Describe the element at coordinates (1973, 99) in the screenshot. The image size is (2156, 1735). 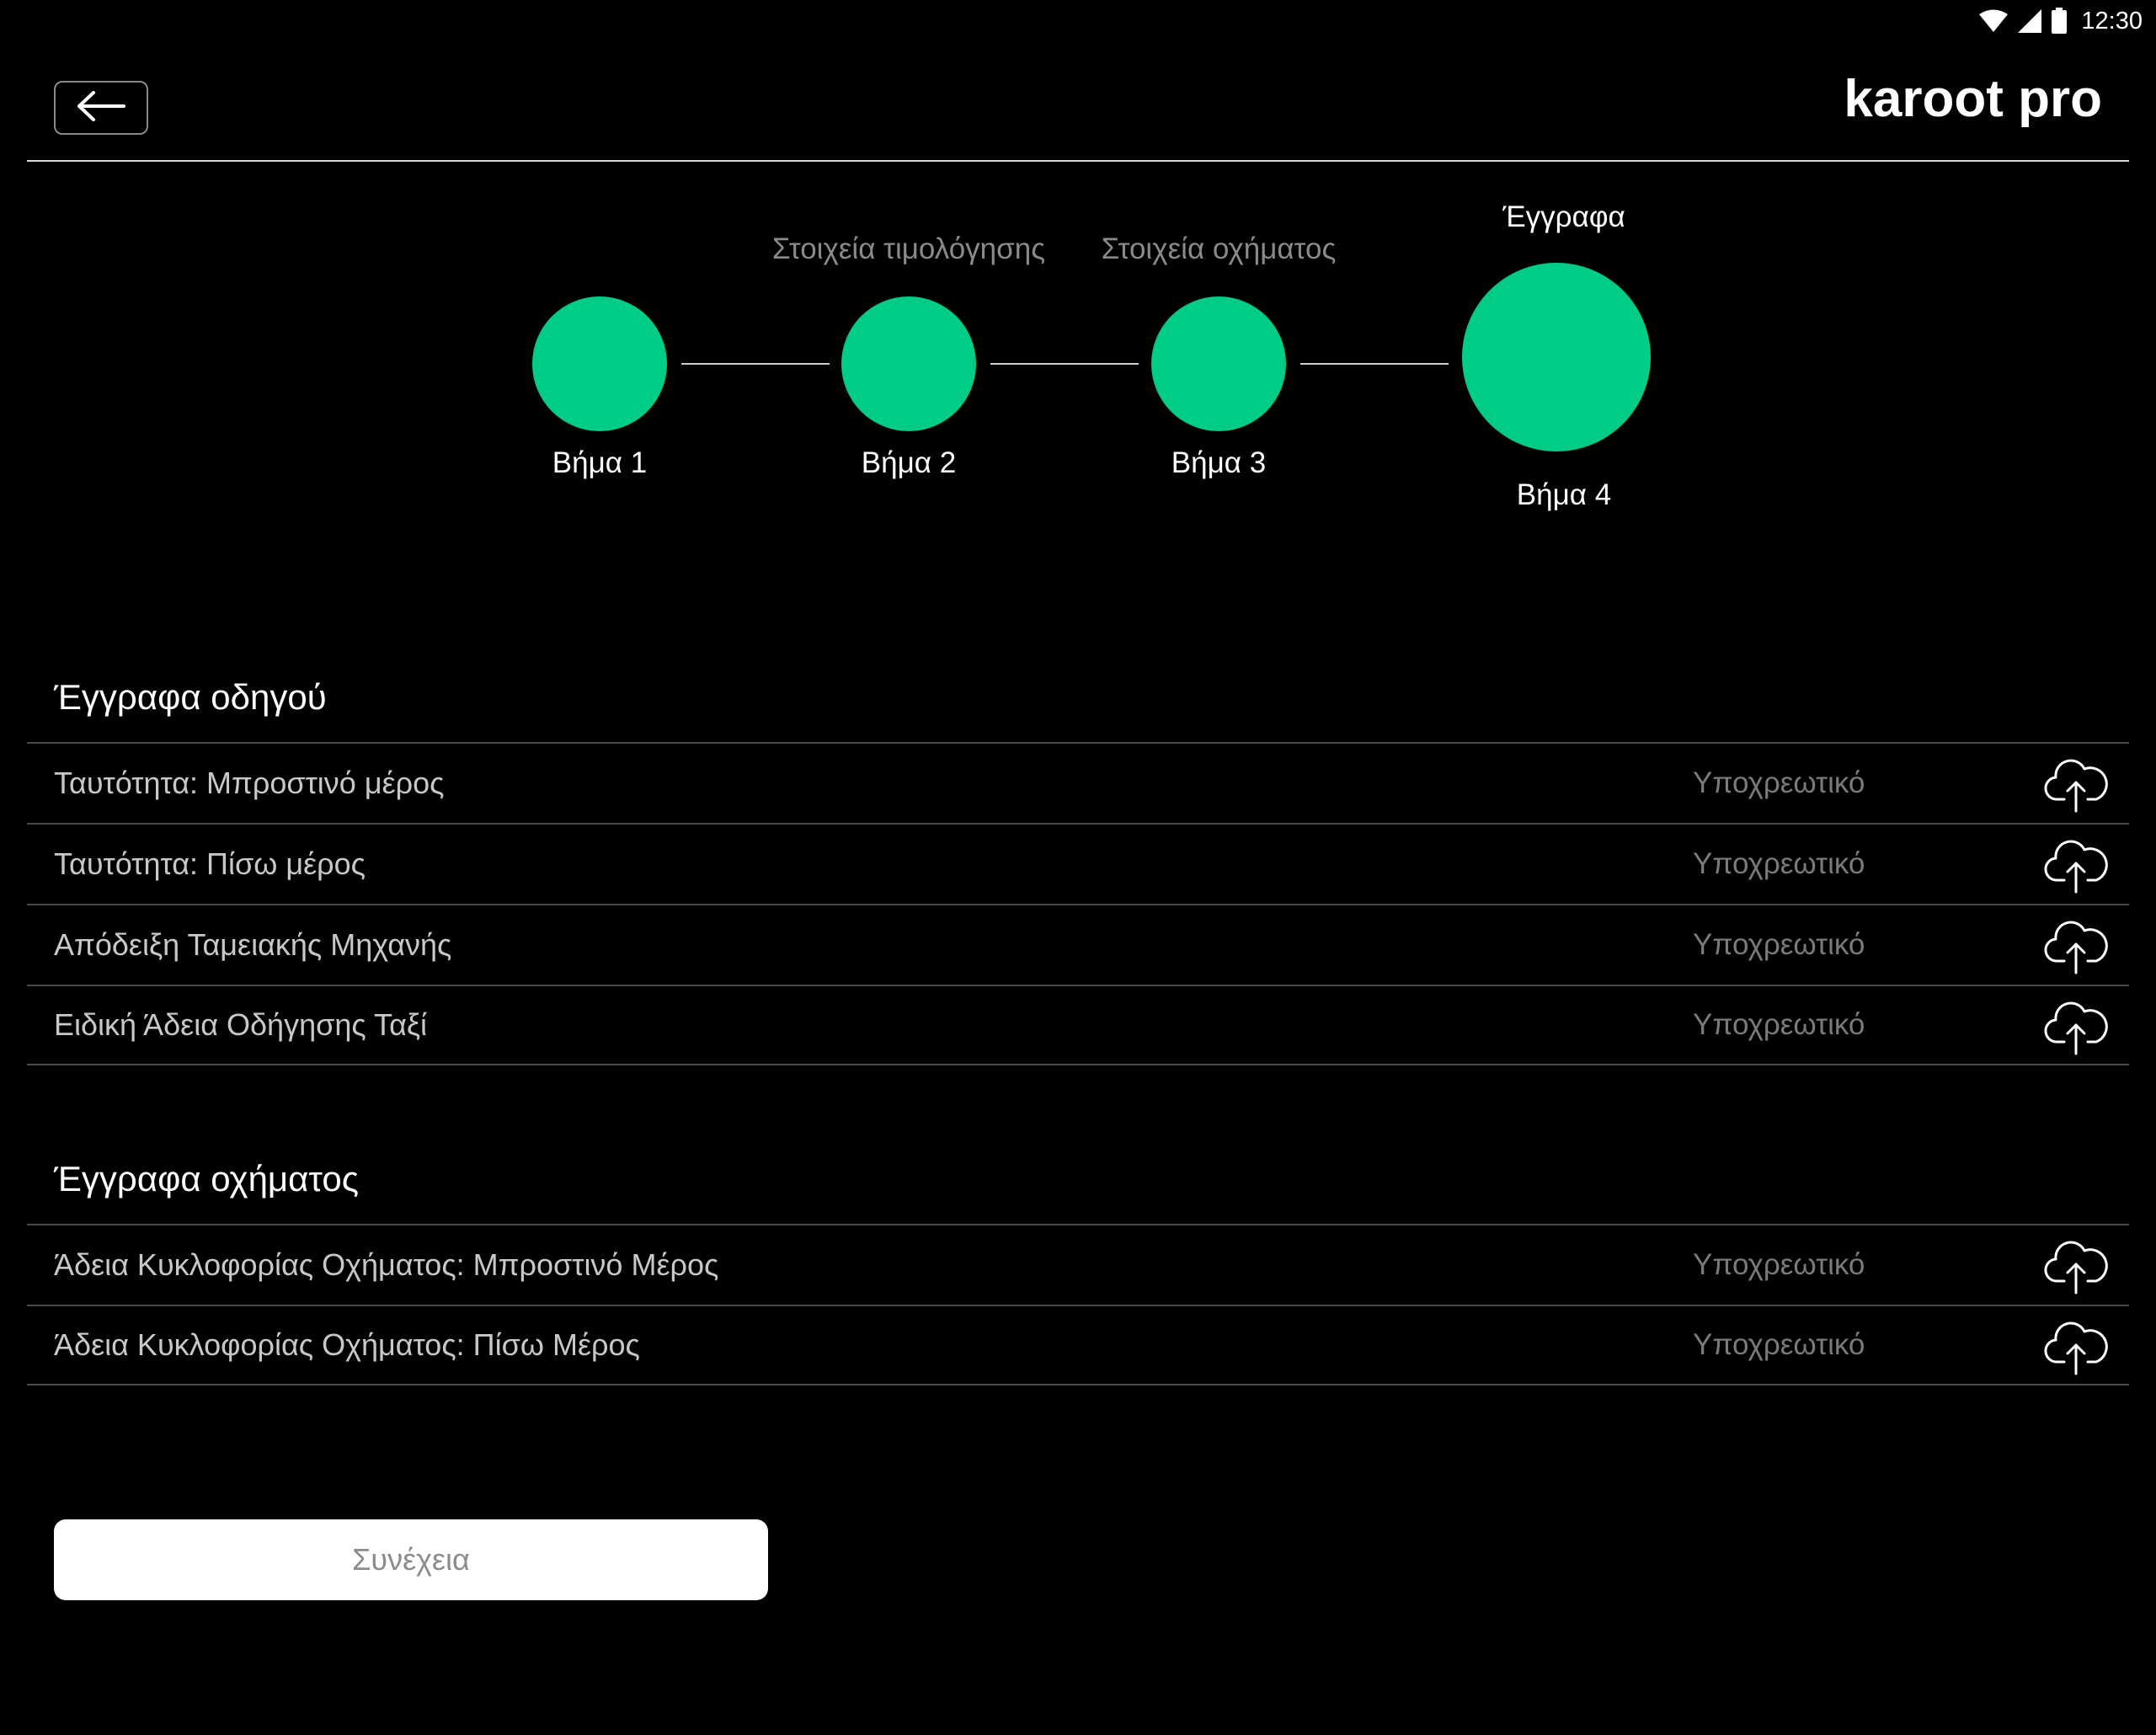
I see `brand-logo: karoot pro` at that location.